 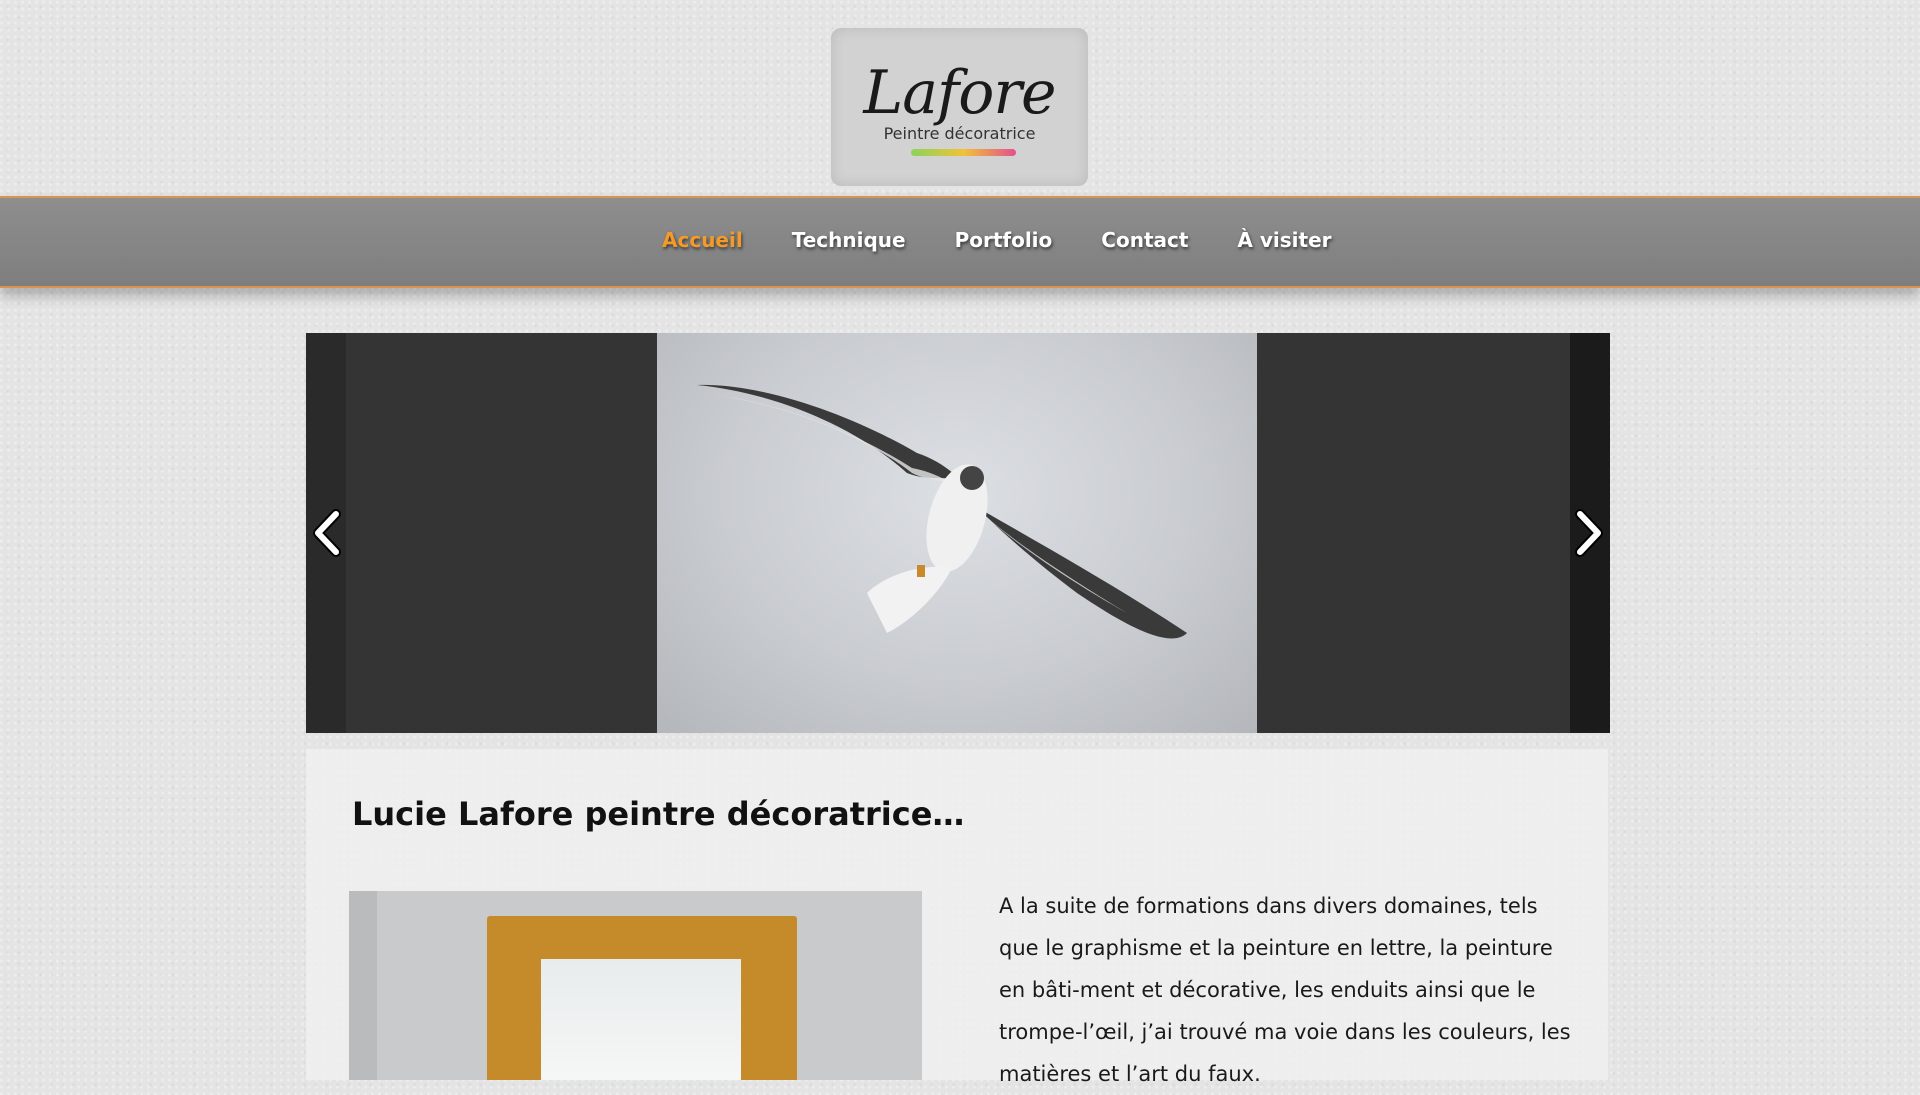 I want to click on logo-color-stroke, so click(x=963, y=152).